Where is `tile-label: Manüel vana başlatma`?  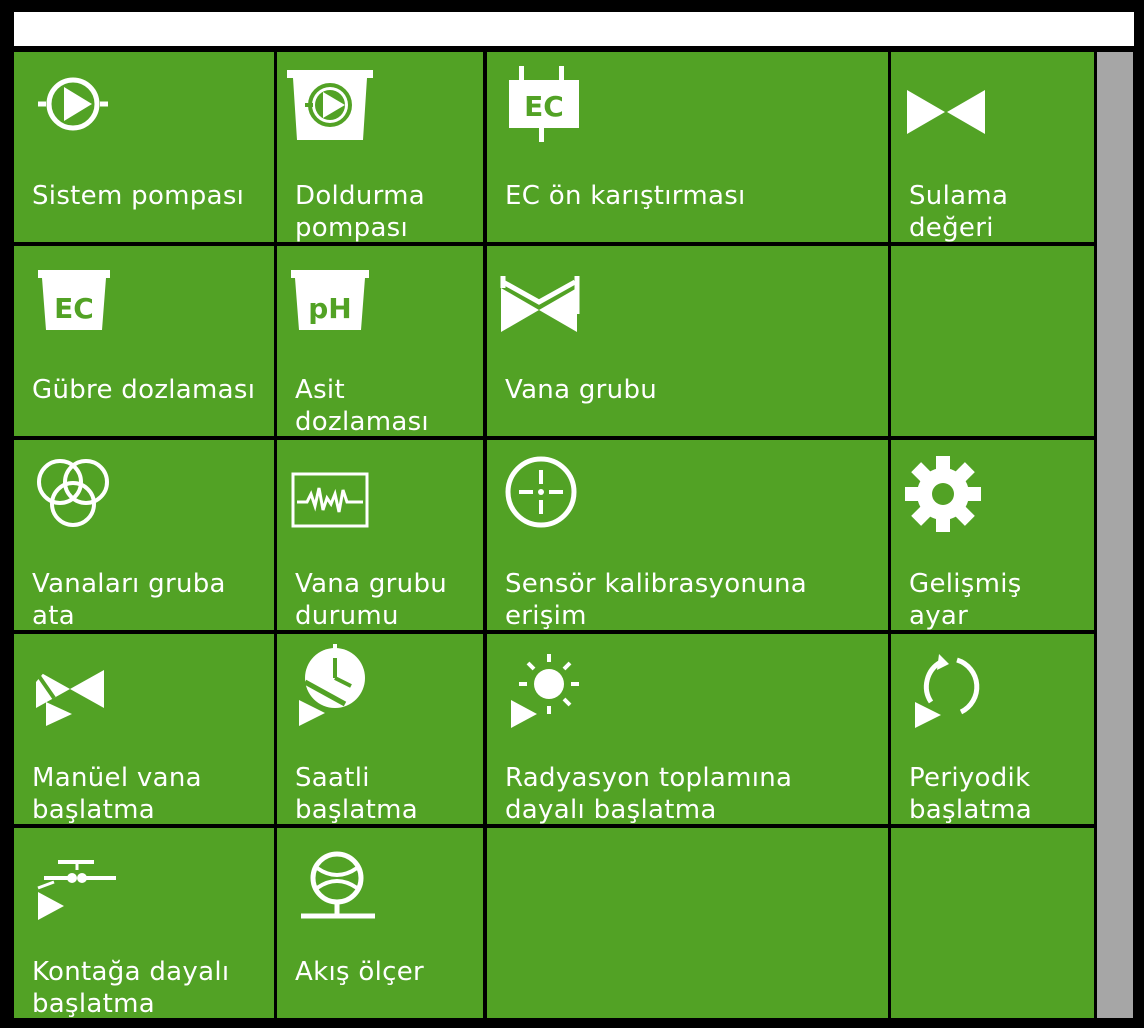
tile-label: Manüel vana başlatma is located at coordinates (117, 794).